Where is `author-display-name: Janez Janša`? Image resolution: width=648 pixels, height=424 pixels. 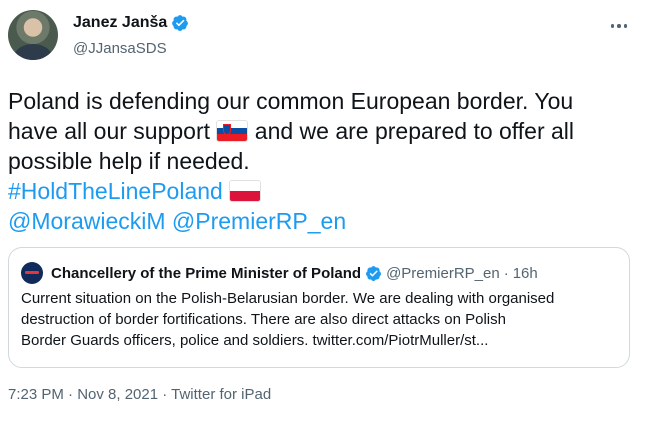 author-display-name: Janez Janša is located at coordinates (120, 23).